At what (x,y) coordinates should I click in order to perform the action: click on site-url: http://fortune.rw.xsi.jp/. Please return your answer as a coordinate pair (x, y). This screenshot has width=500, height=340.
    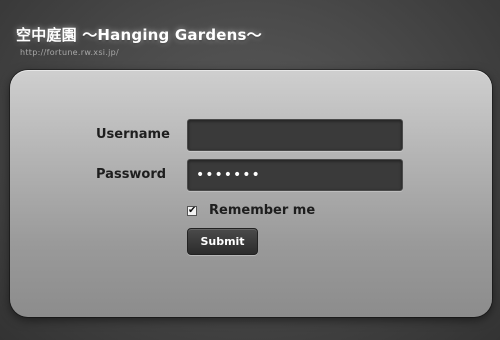
    Looking at the image, I should click on (70, 52).